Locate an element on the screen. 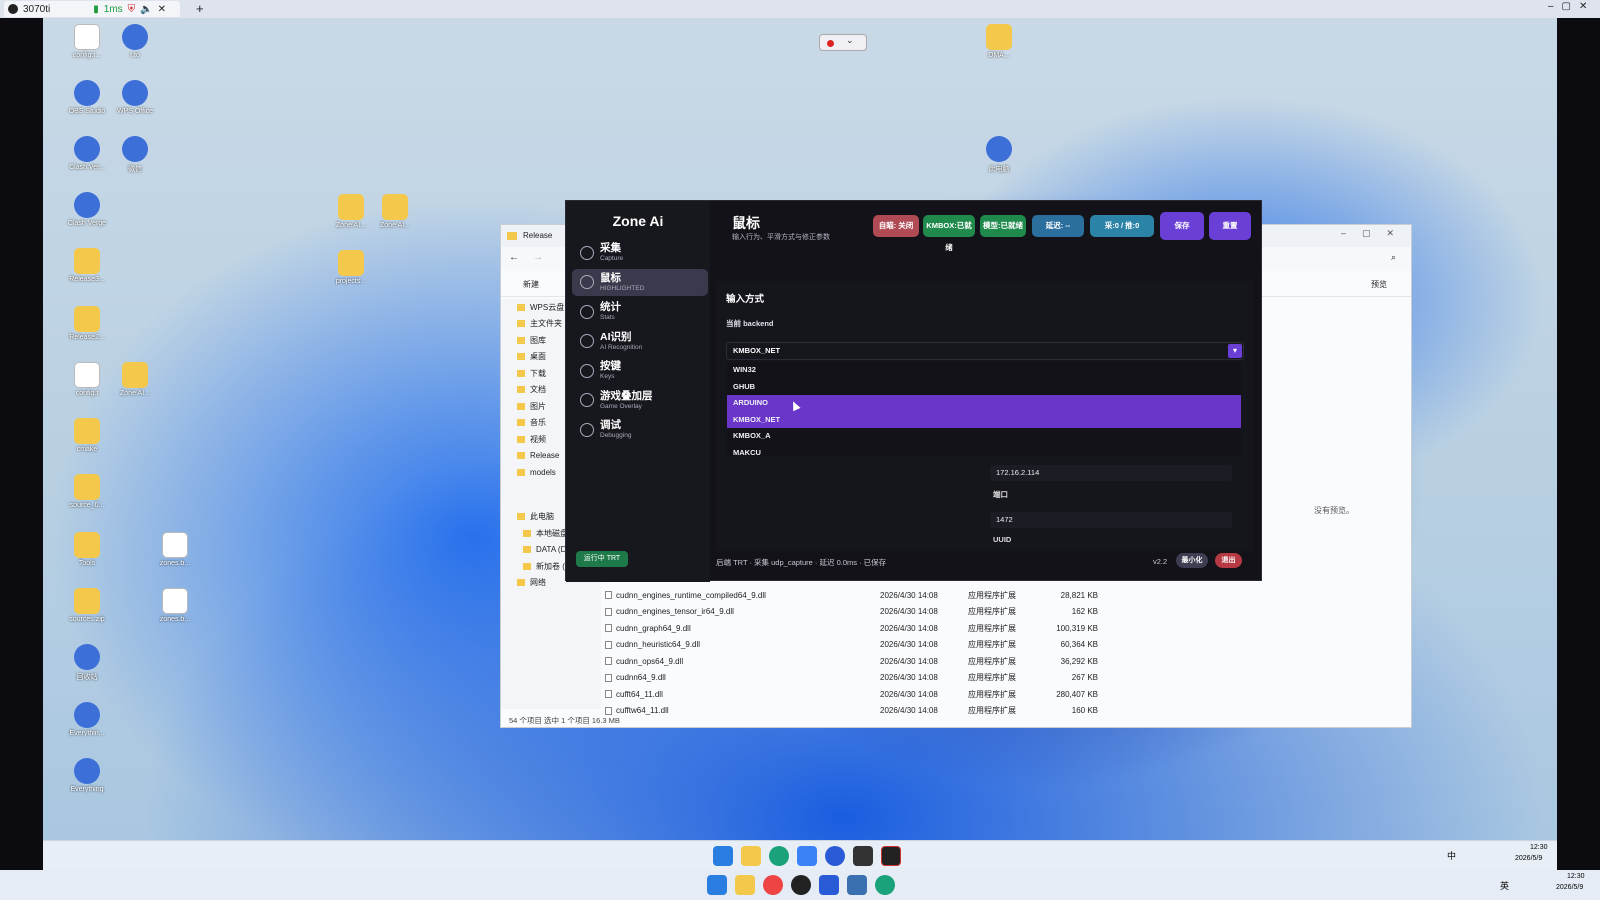  ip-input: 172.16.2.114 is located at coordinates (1111, 473).